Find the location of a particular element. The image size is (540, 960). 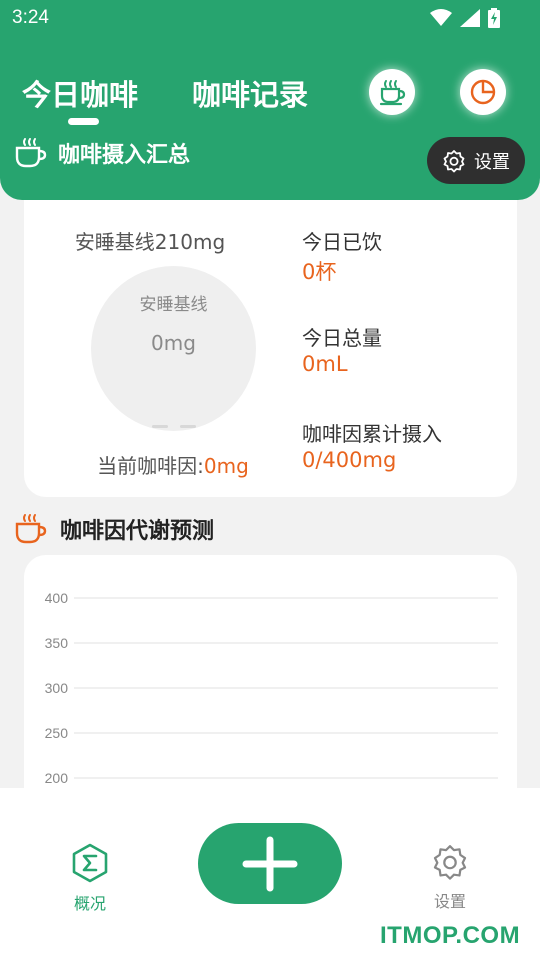

summary-section-title: 咖啡摄入汇总 is located at coordinates (102, 153).